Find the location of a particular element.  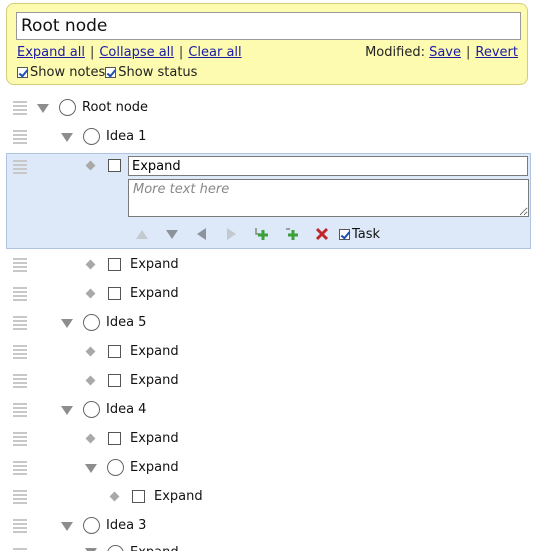

tree-row-idea5: Idea 5 is located at coordinates (276, 322).